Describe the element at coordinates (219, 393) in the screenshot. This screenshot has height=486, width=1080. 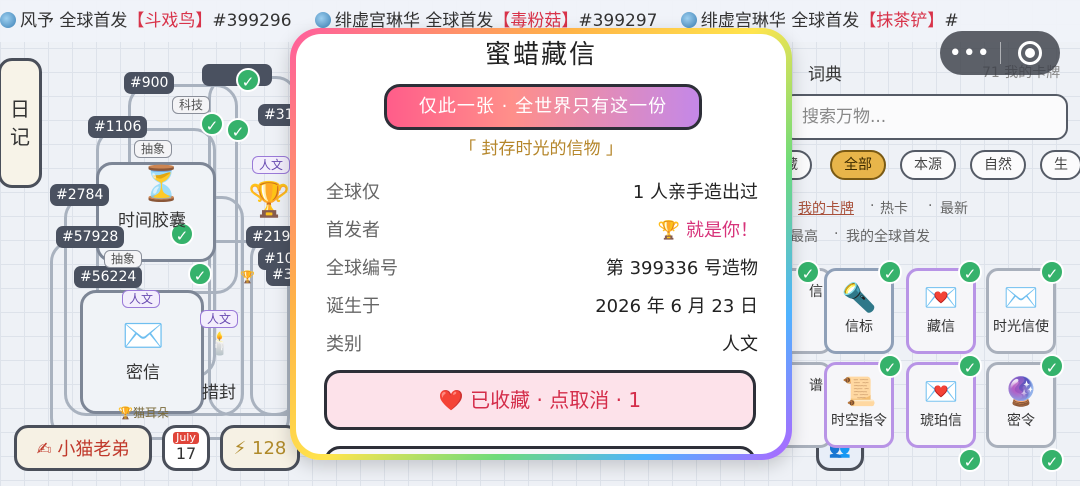
I see `node-label: 措封` at that location.